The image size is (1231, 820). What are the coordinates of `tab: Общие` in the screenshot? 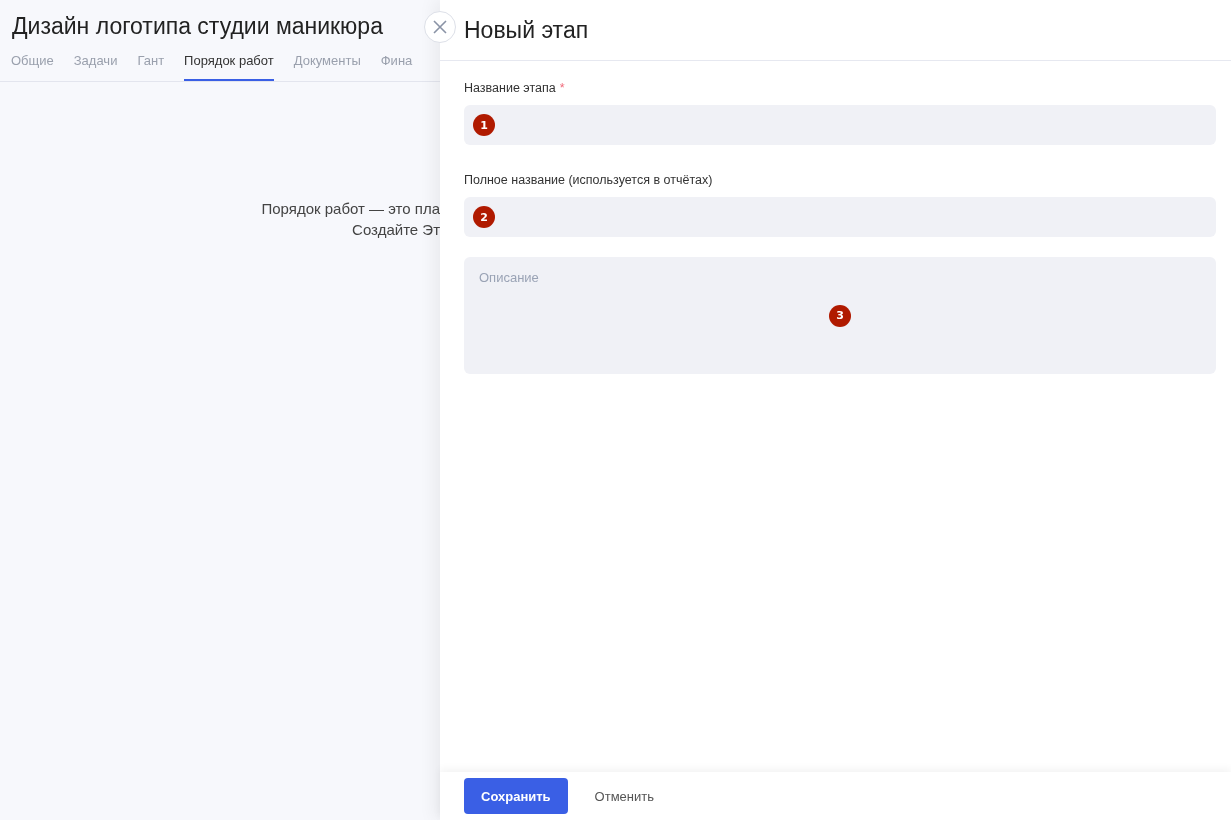 It's located at (32, 65).